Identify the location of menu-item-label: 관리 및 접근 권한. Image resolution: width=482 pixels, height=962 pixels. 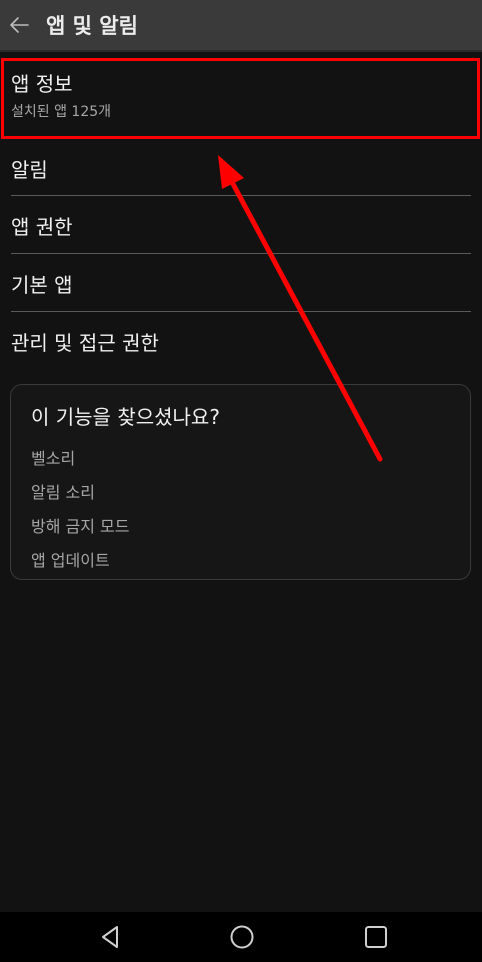
(85, 343).